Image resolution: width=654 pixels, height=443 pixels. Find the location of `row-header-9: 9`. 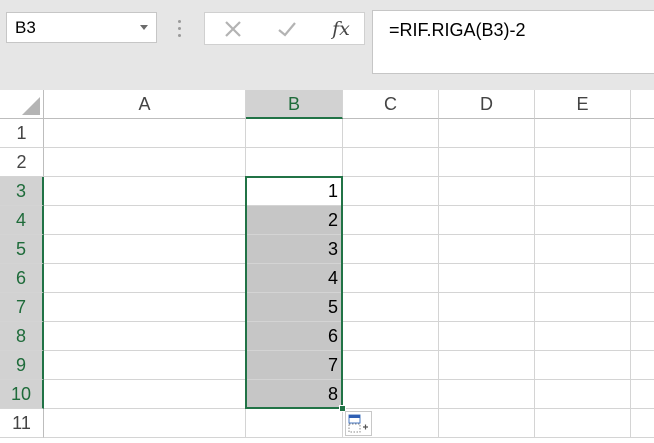

row-header-9: 9 is located at coordinates (22, 365).